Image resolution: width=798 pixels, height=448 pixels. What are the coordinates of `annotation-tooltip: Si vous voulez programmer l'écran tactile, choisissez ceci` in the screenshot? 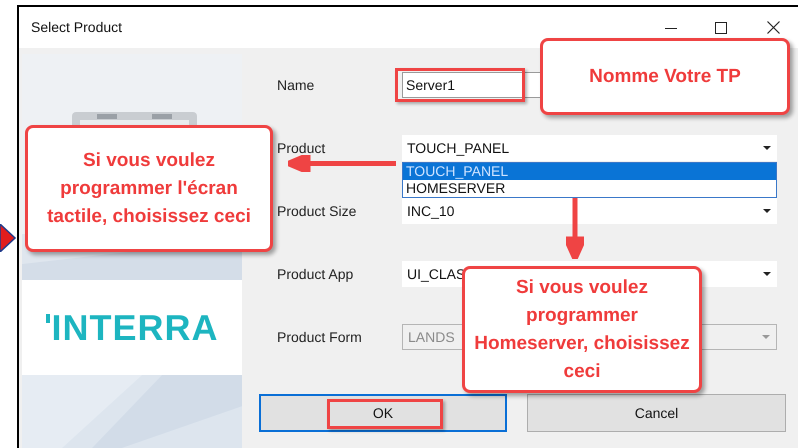 It's located at (149, 188).